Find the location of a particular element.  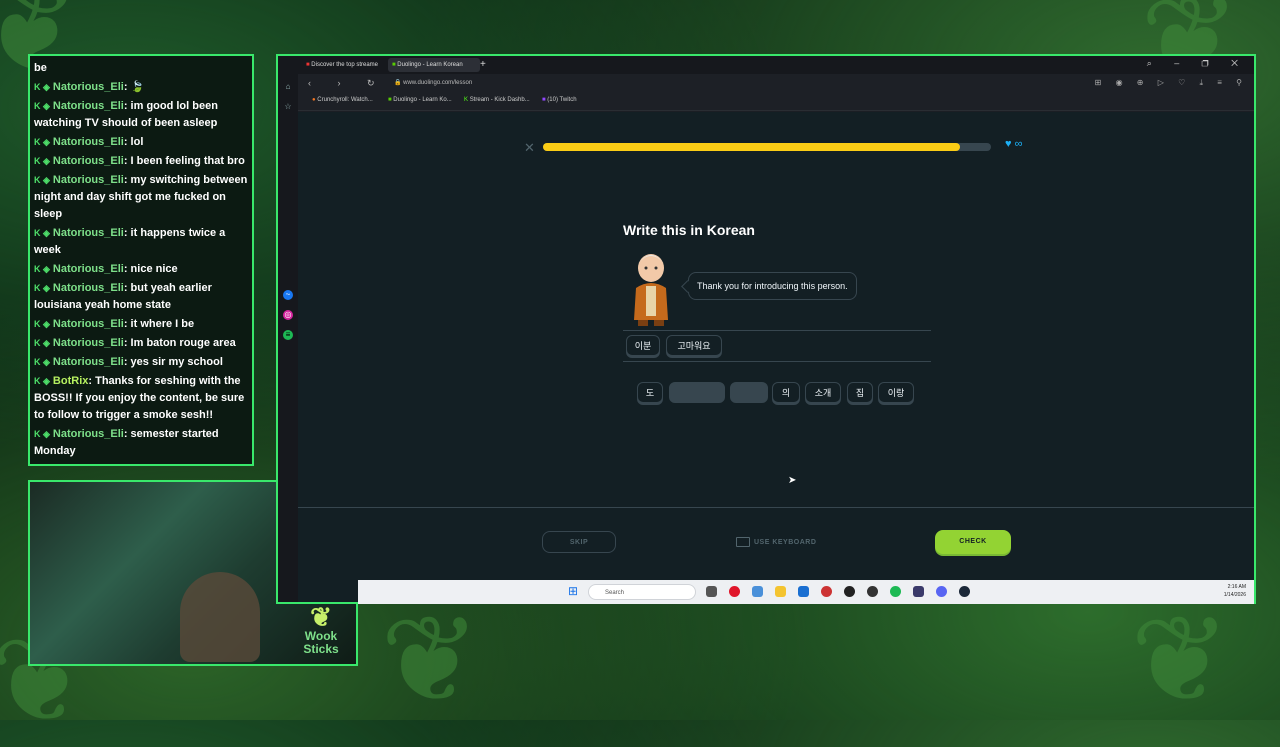

windows-start-icon: ⊞ is located at coordinates (574, 591).